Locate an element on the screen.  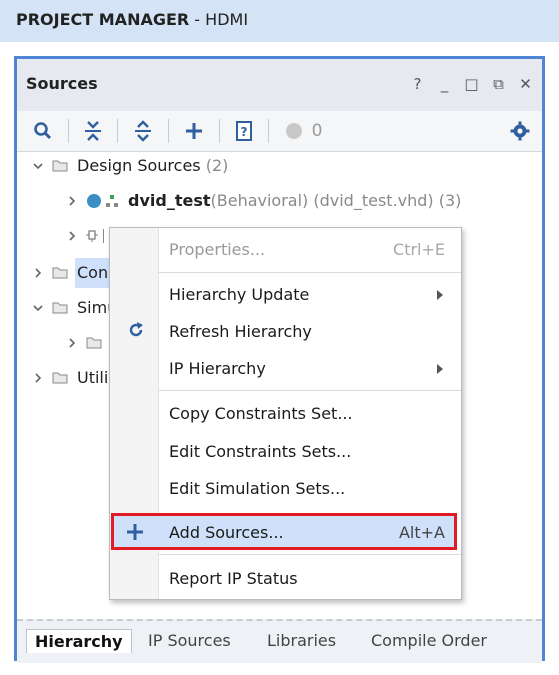
project-manager-header: PROJECT MANAGER - HDMI is located at coordinates (279, 21).